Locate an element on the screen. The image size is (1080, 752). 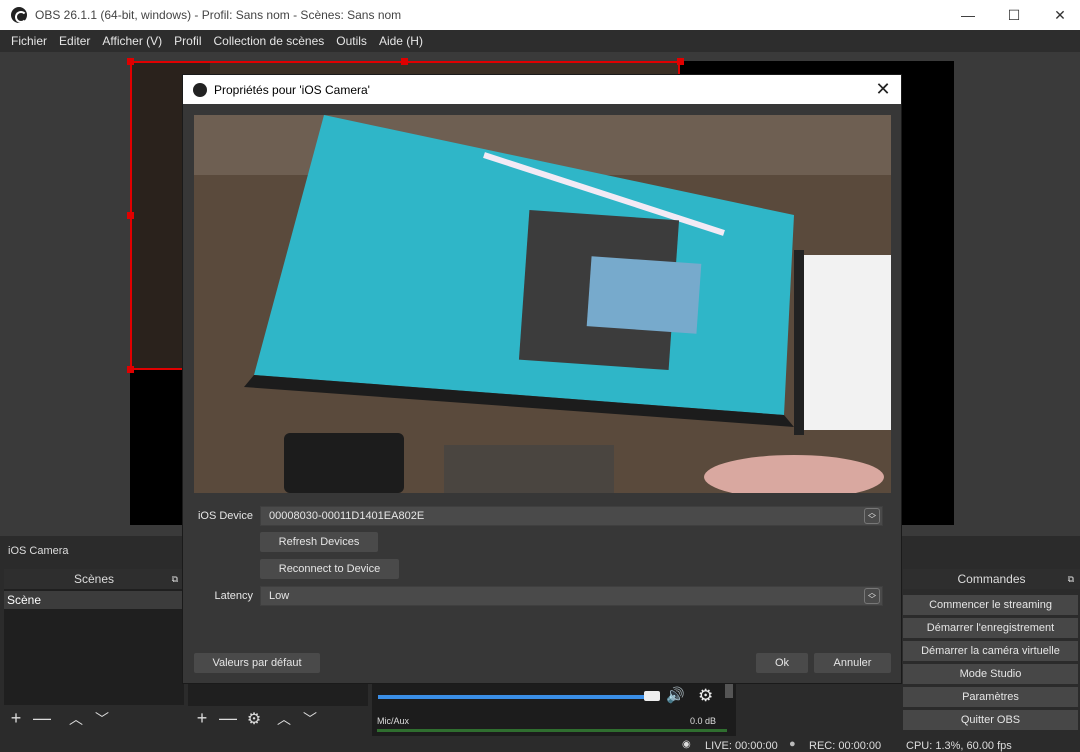
ios-device-select: 00008030-00011D1401EA802E ︿ ﹀ is located at coordinates (571, 516).